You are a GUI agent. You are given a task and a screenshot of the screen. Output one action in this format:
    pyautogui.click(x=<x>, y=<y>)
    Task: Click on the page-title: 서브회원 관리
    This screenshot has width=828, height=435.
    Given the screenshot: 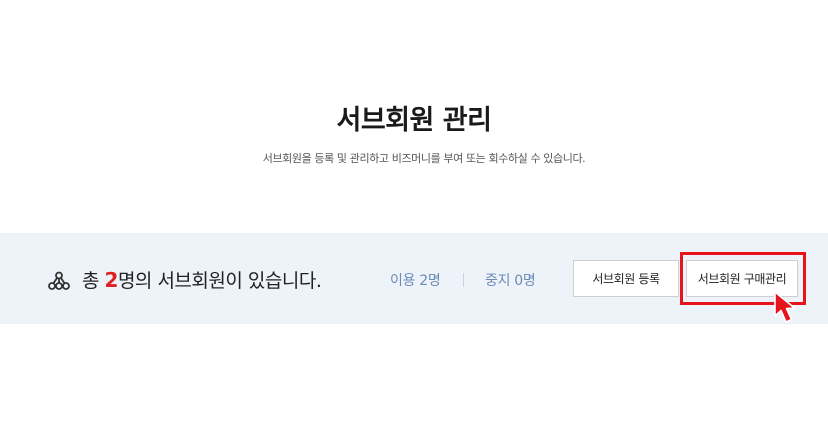 What is the action you would take?
    pyautogui.click(x=414, y=120)
    